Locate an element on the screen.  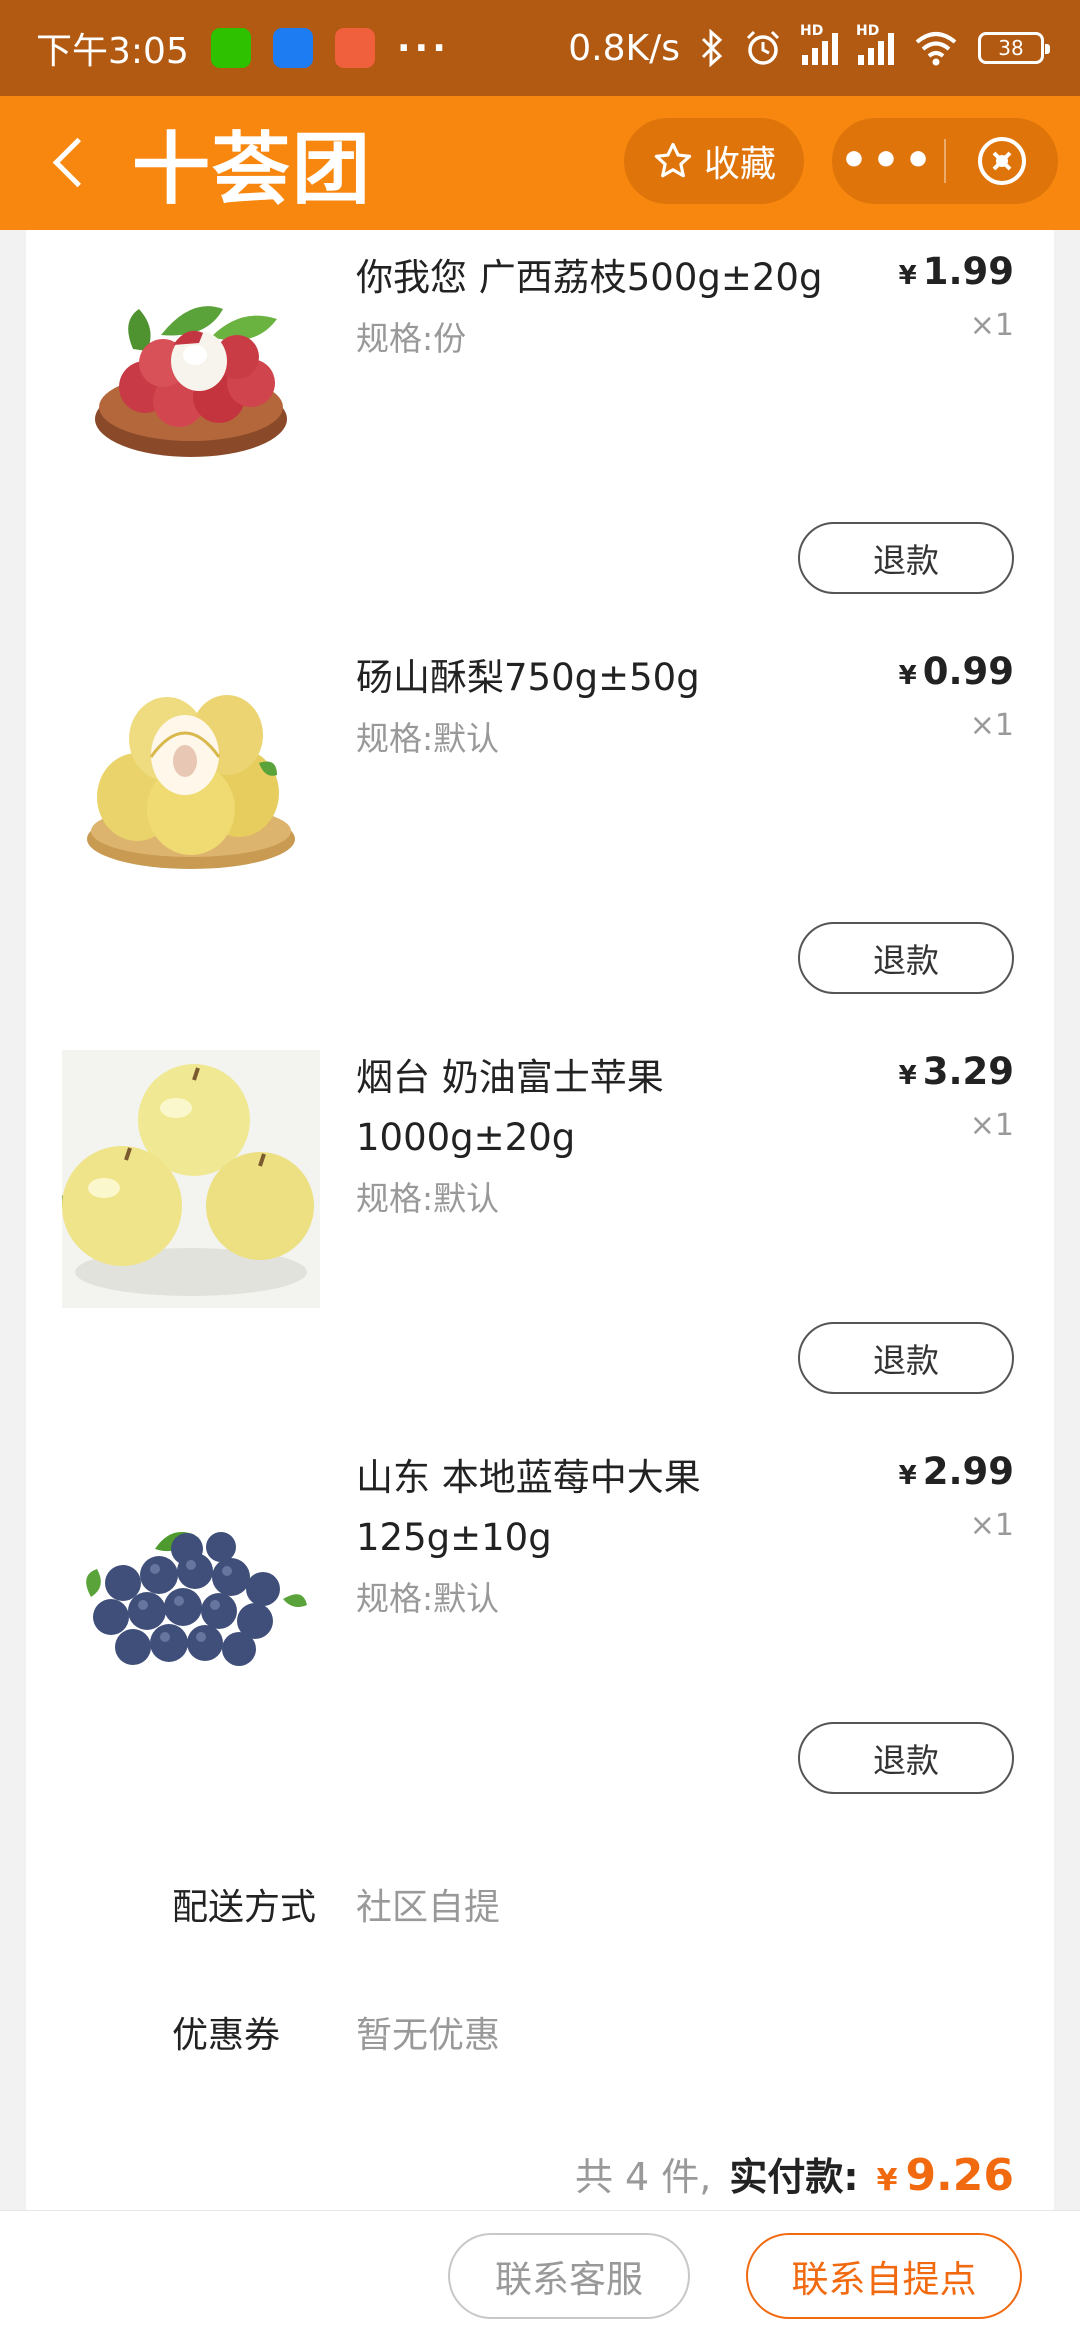
bluetooth-icon is located at coordinates (712, 48).